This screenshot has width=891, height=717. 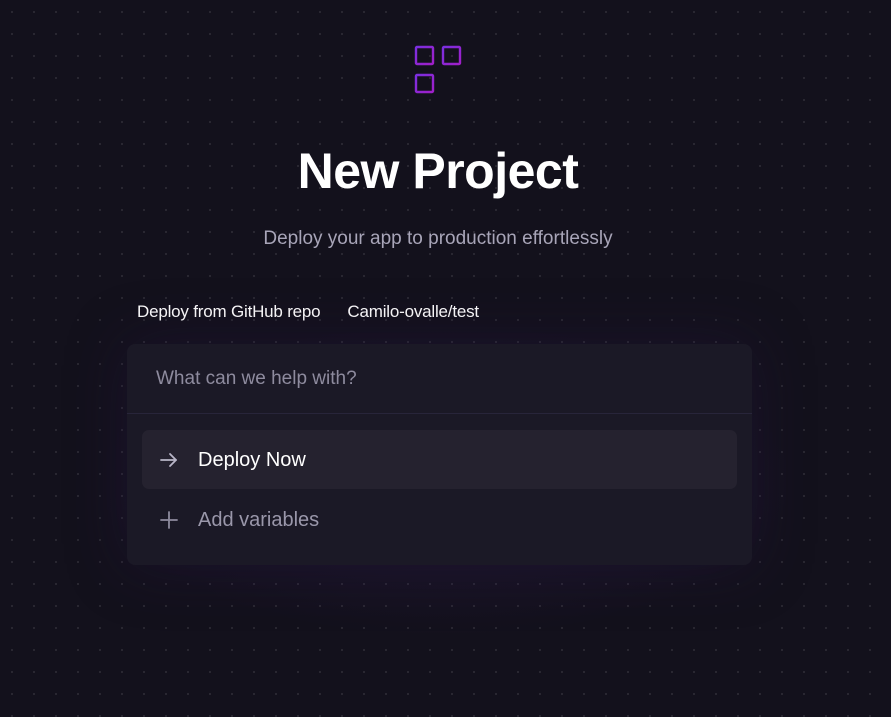 I want to click on add-variables-option: Add variables, so click(x=439, y=519).